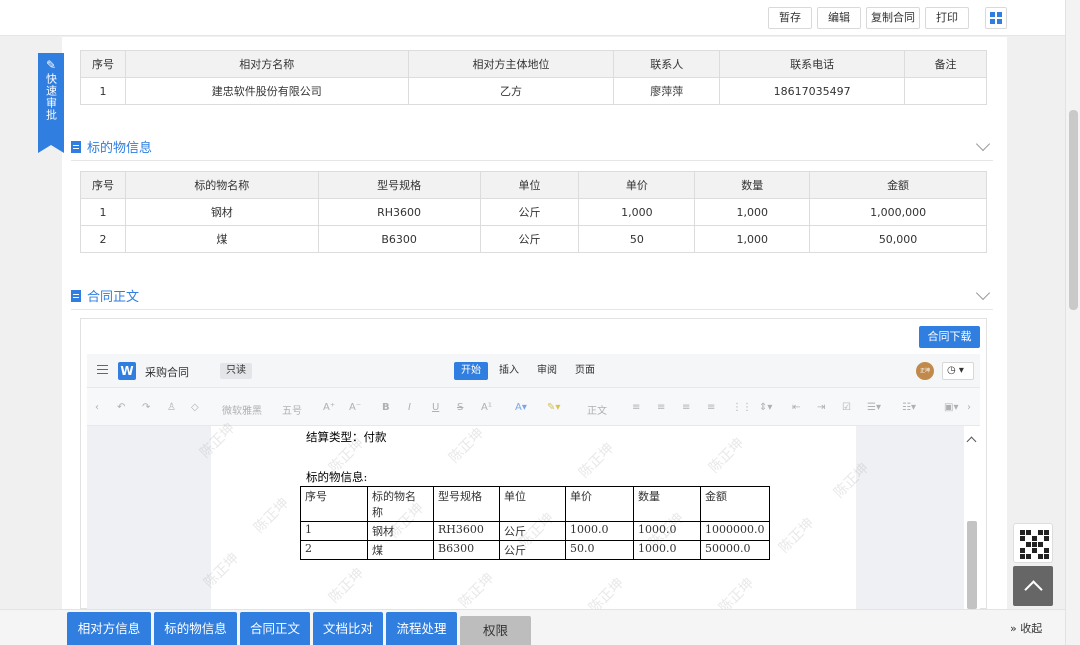 The image size is (1080, 645). I want to click on chevron-right-icon: ›, so click(969, 407).